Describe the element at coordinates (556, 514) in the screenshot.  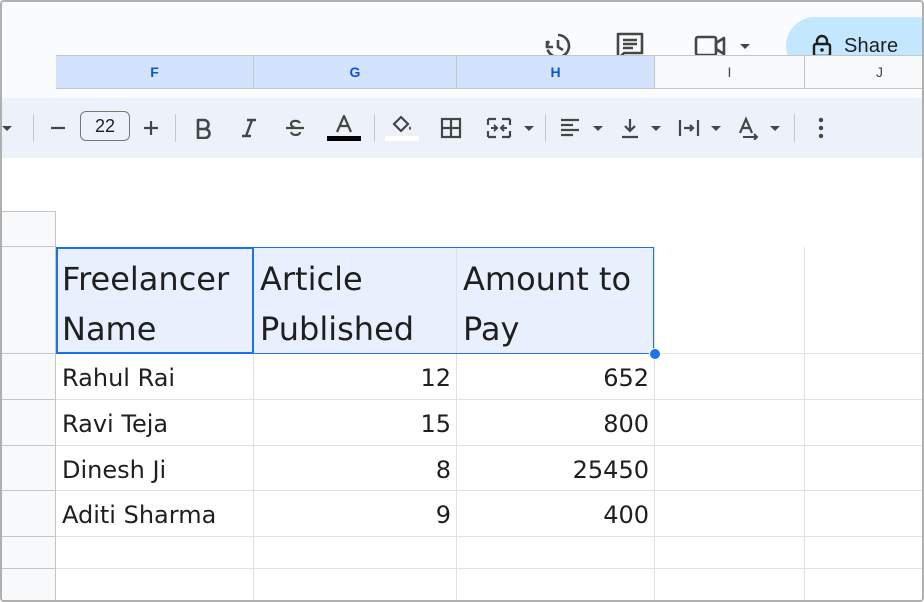
I see `table-cell: 400` at that location.